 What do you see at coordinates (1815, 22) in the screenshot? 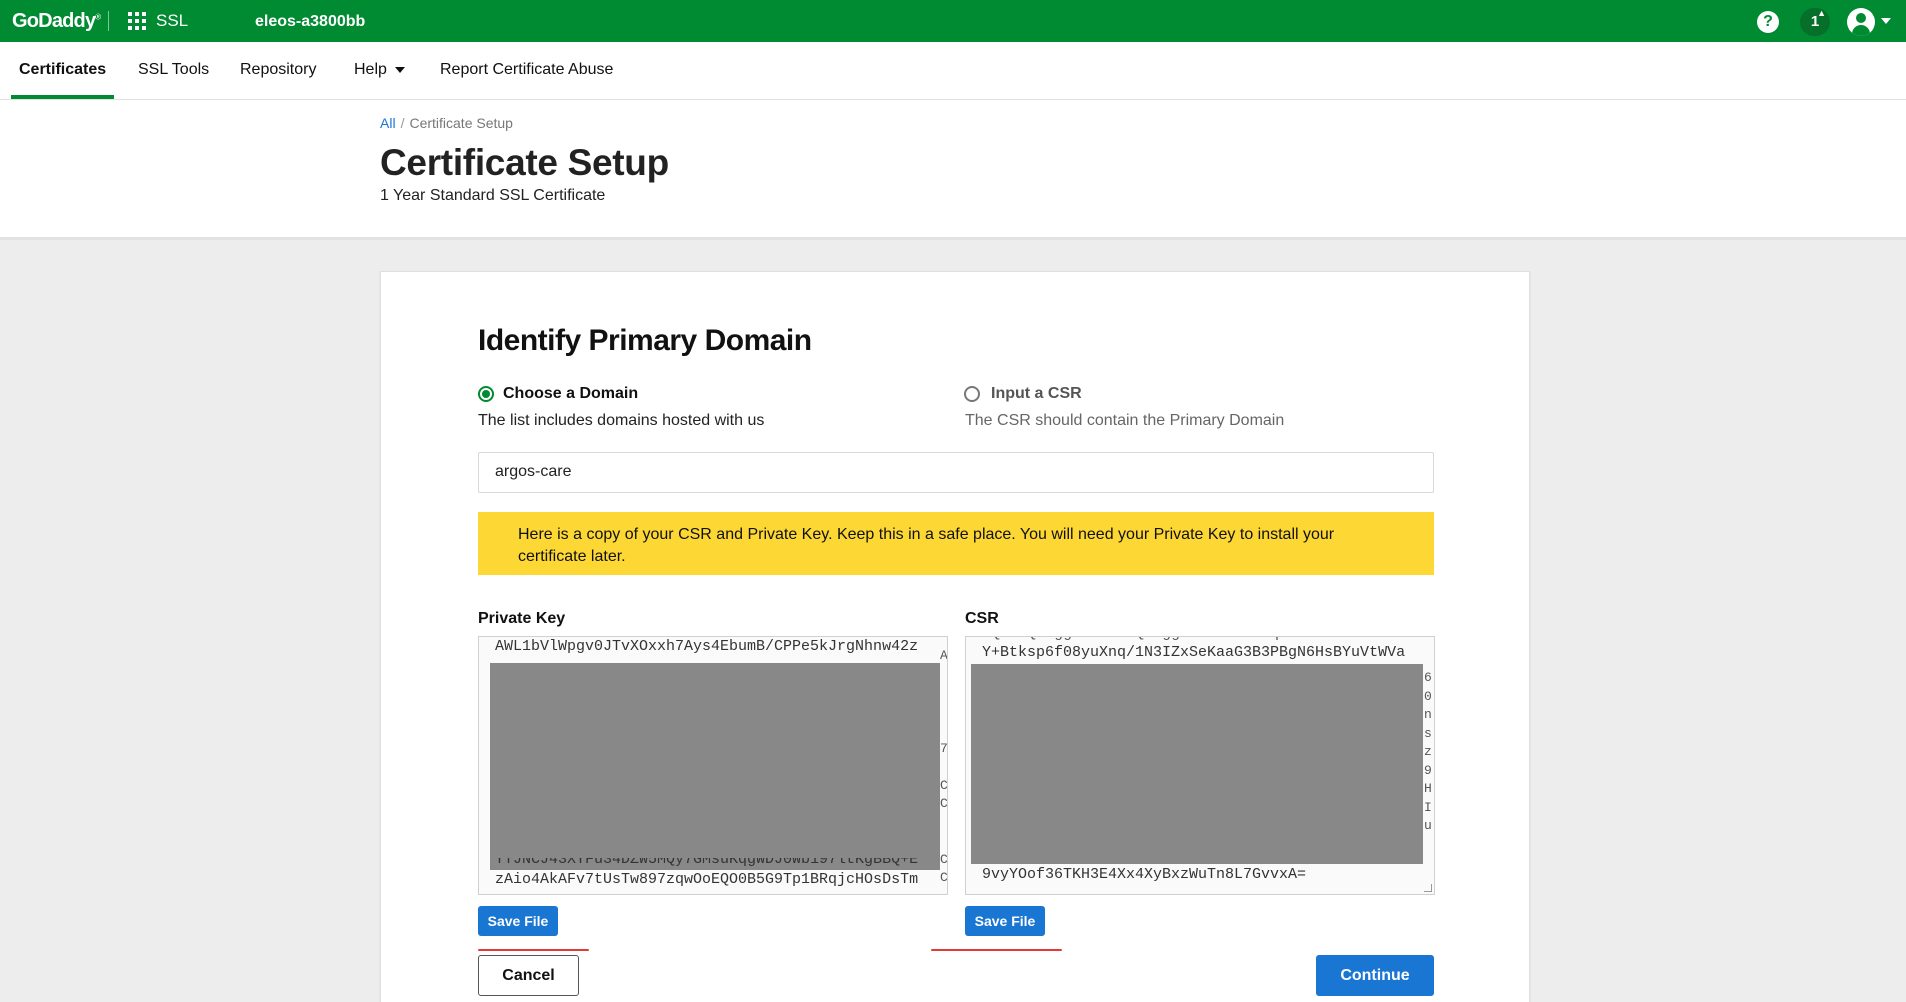
I see `notifications-button: 1 ▲` at bounding box center [1815, 22].